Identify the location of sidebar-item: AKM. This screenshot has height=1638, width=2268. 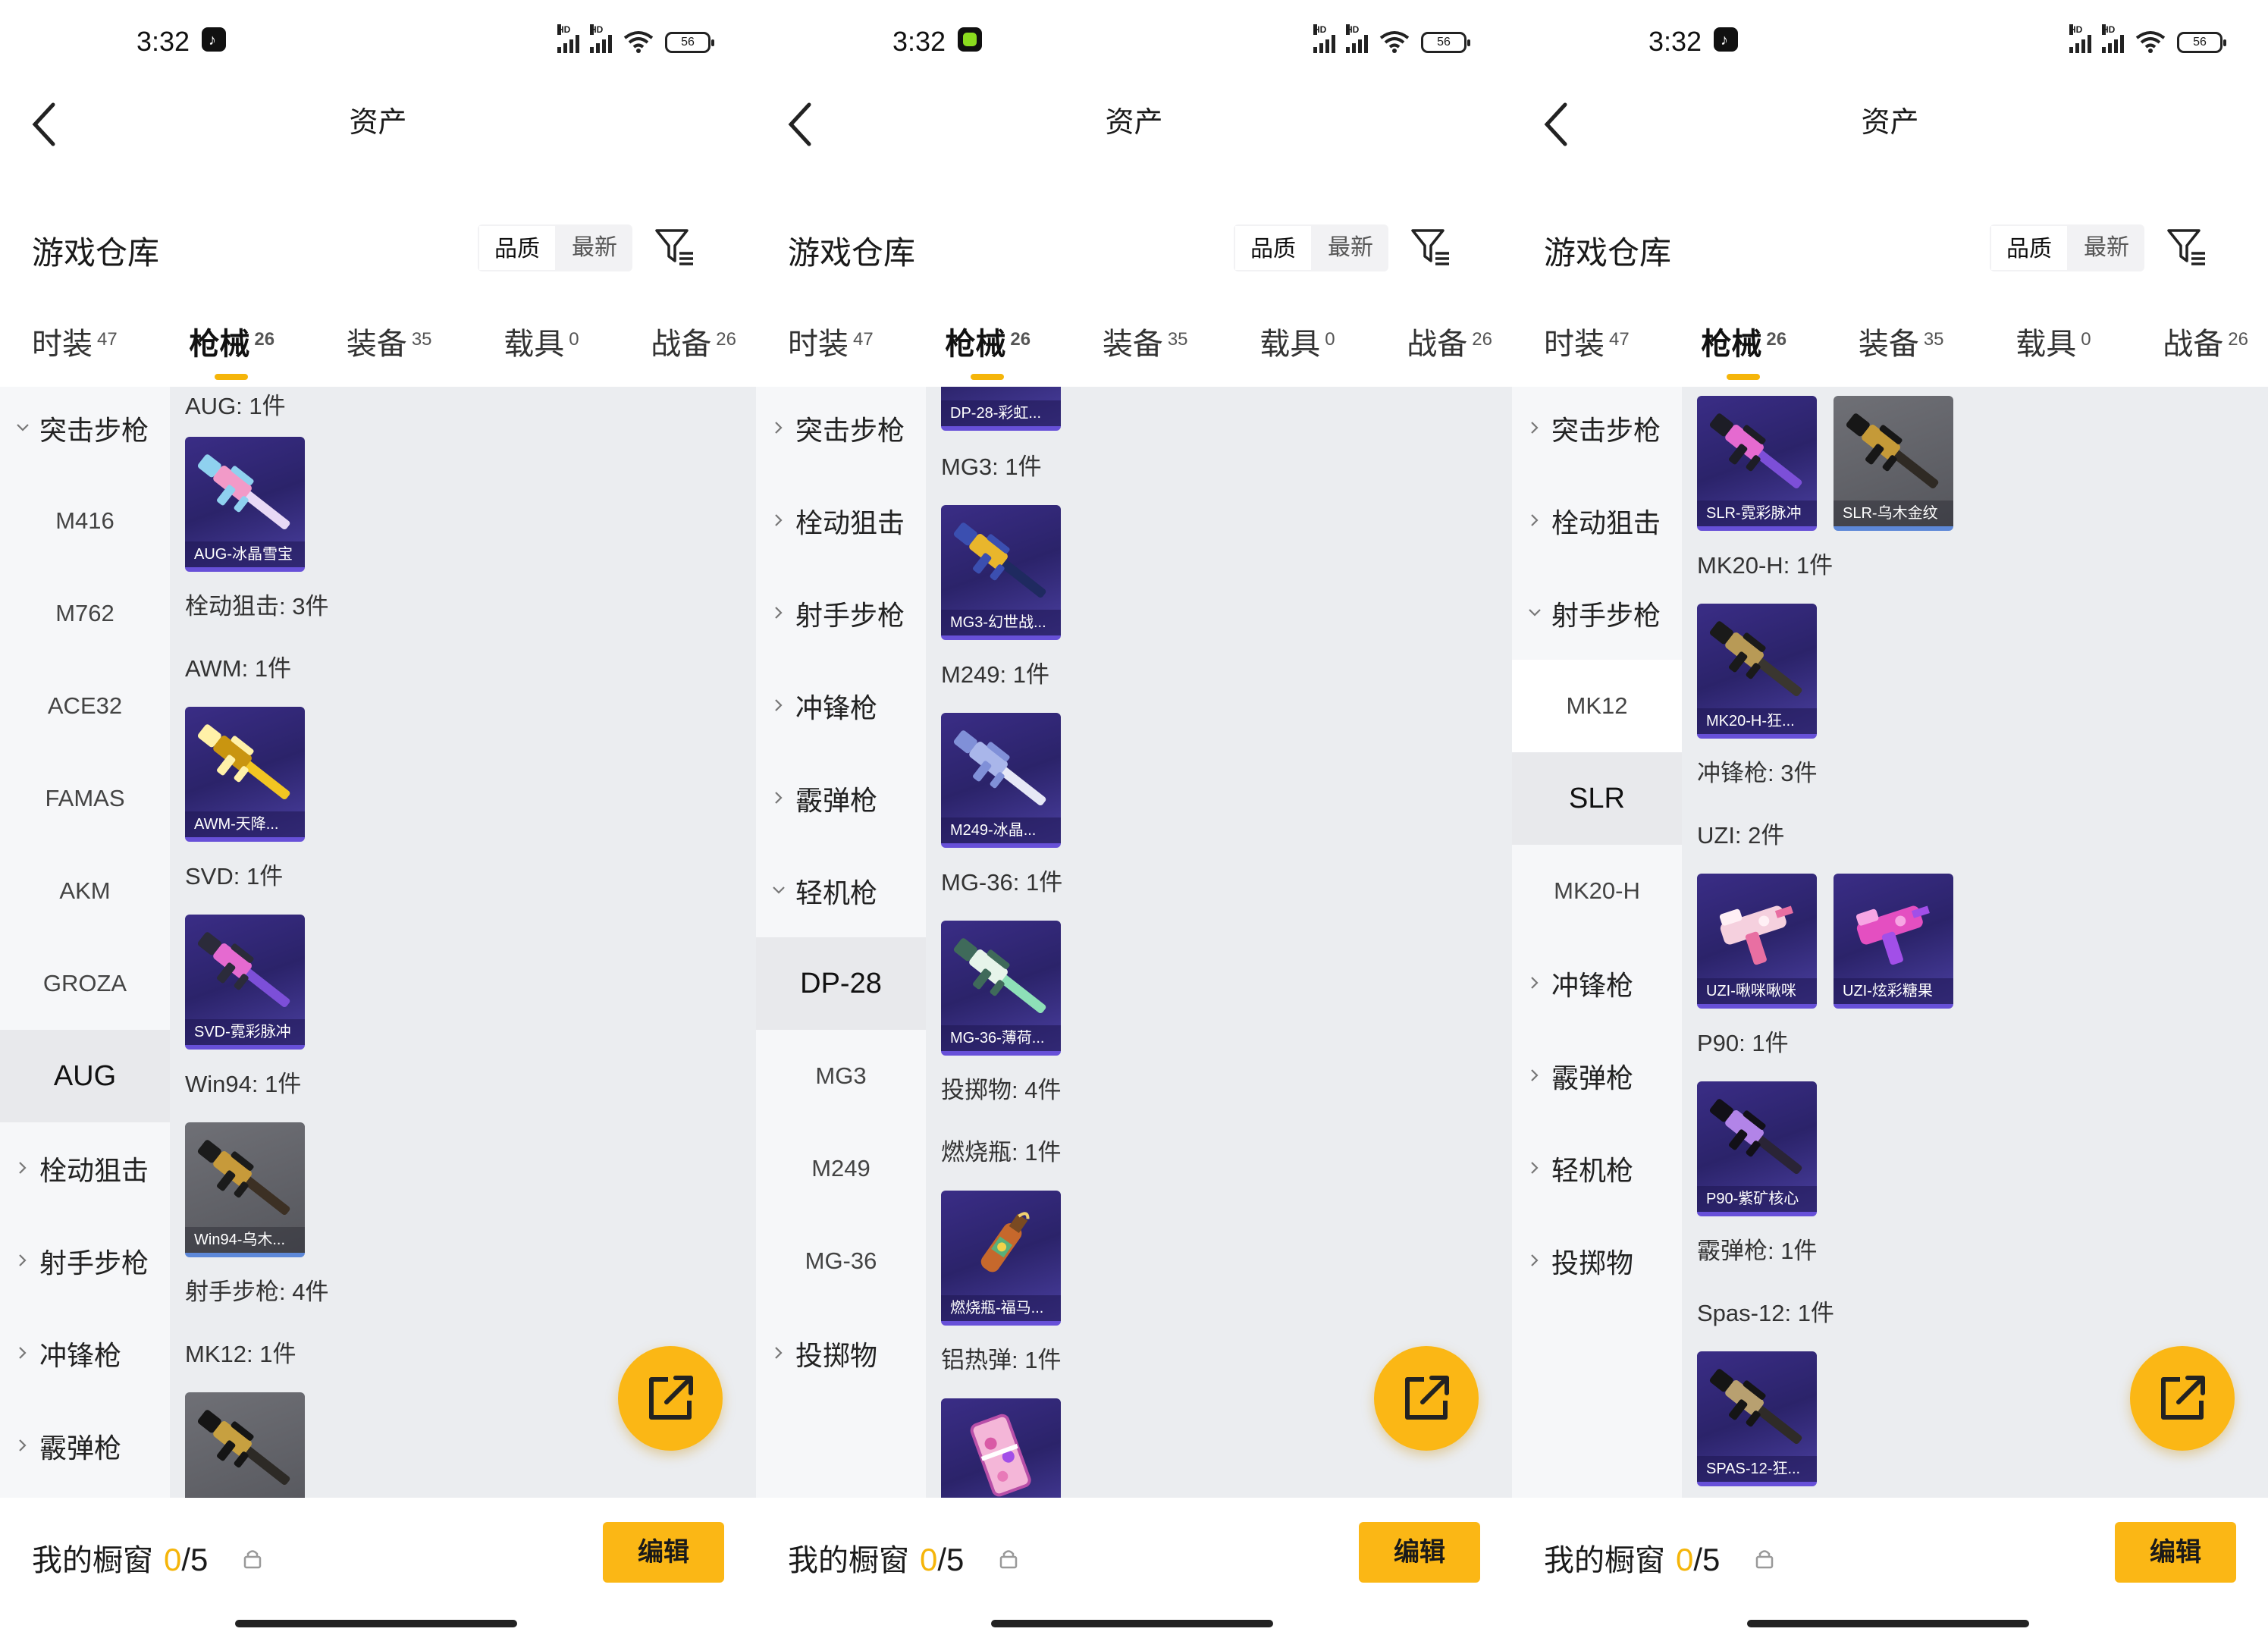
(85, 891).